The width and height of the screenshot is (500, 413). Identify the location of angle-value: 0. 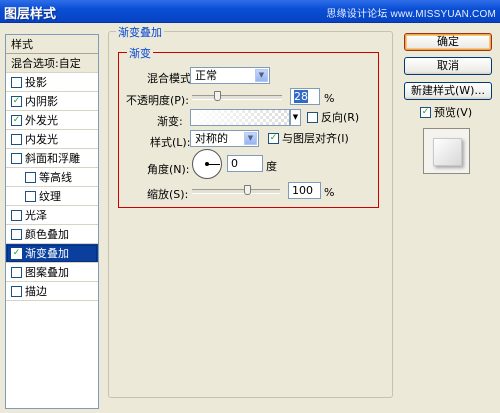
(234, 163).